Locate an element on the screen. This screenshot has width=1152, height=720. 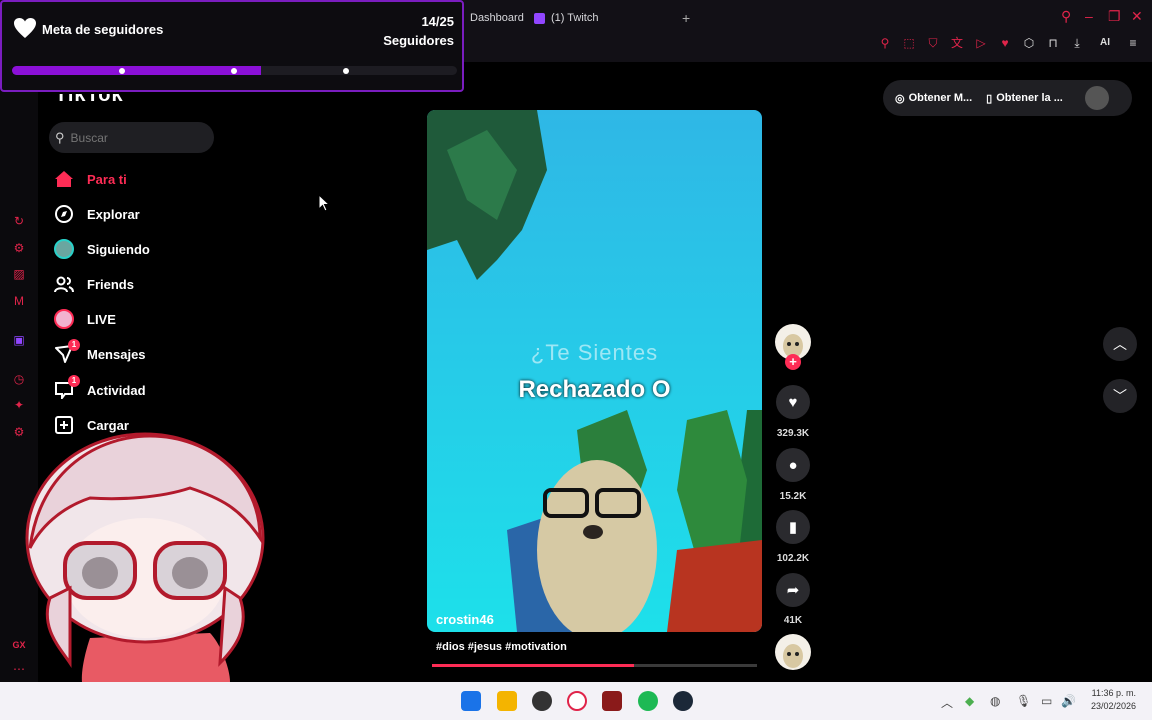
tab-label: Dashboard is located at coordinates (497, 18).